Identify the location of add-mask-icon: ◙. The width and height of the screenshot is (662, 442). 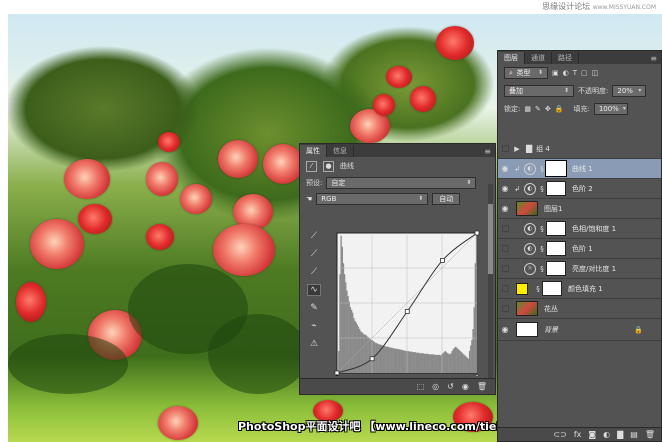
(592, 434).